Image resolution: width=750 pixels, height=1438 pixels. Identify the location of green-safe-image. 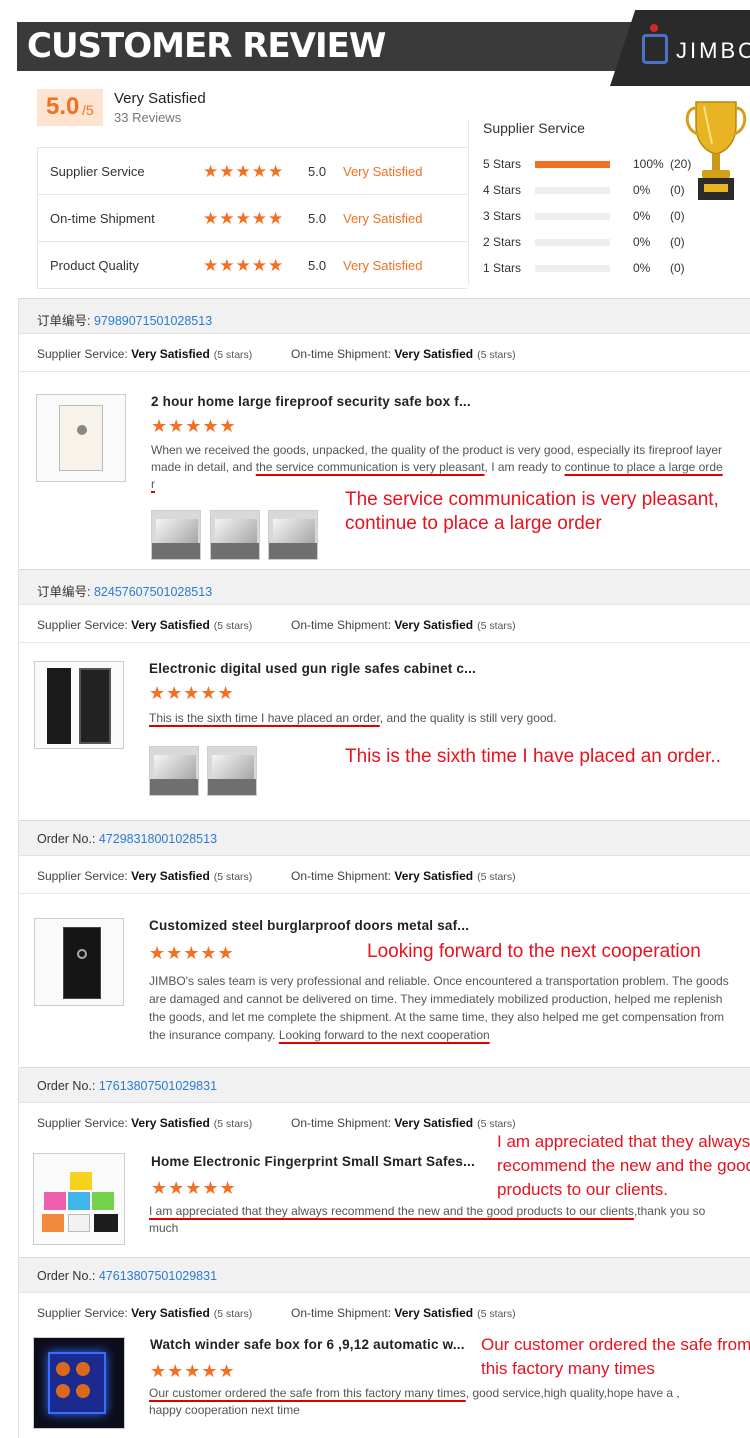
(103, 1201).